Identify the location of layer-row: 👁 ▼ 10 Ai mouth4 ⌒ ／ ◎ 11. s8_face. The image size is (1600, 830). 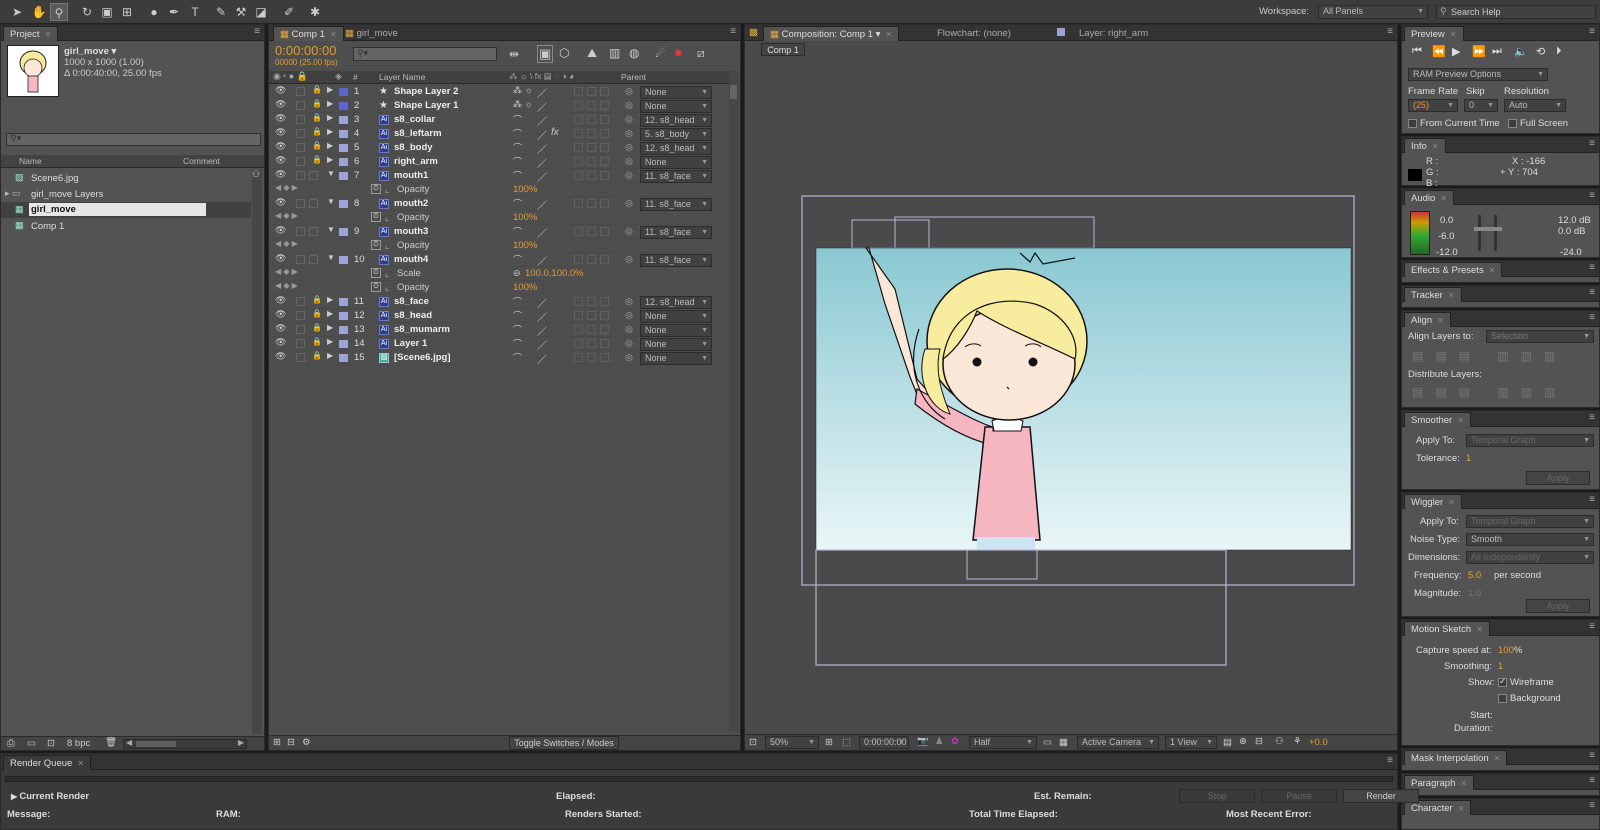
(500, 260).